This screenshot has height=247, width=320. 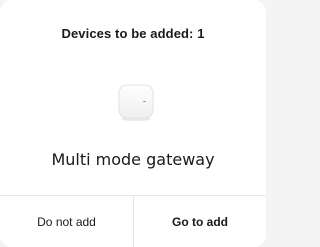 What do you see at coordinates (136, 102) in the screenshot?
I see `gateway-device-icon` at bounding box center [136, 102].